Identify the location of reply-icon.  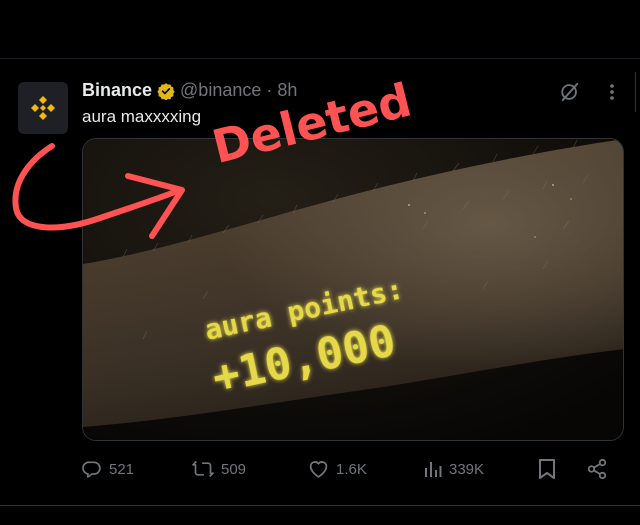
(91, 469).